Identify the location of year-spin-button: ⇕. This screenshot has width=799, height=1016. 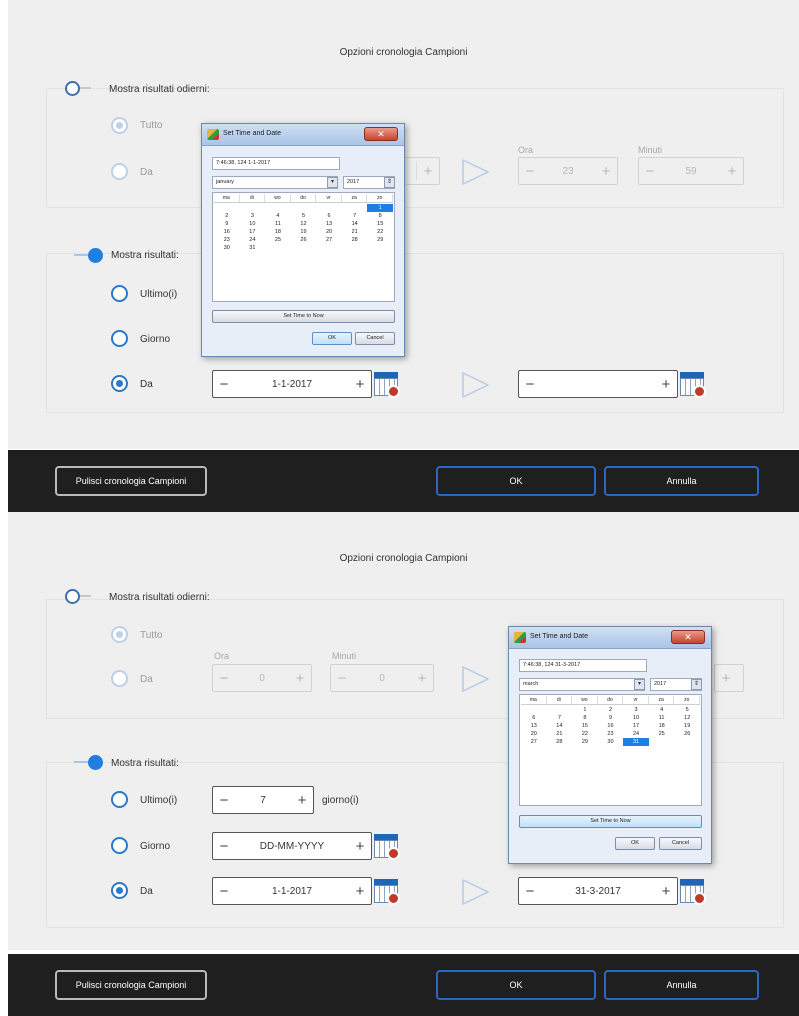
(696, 684).